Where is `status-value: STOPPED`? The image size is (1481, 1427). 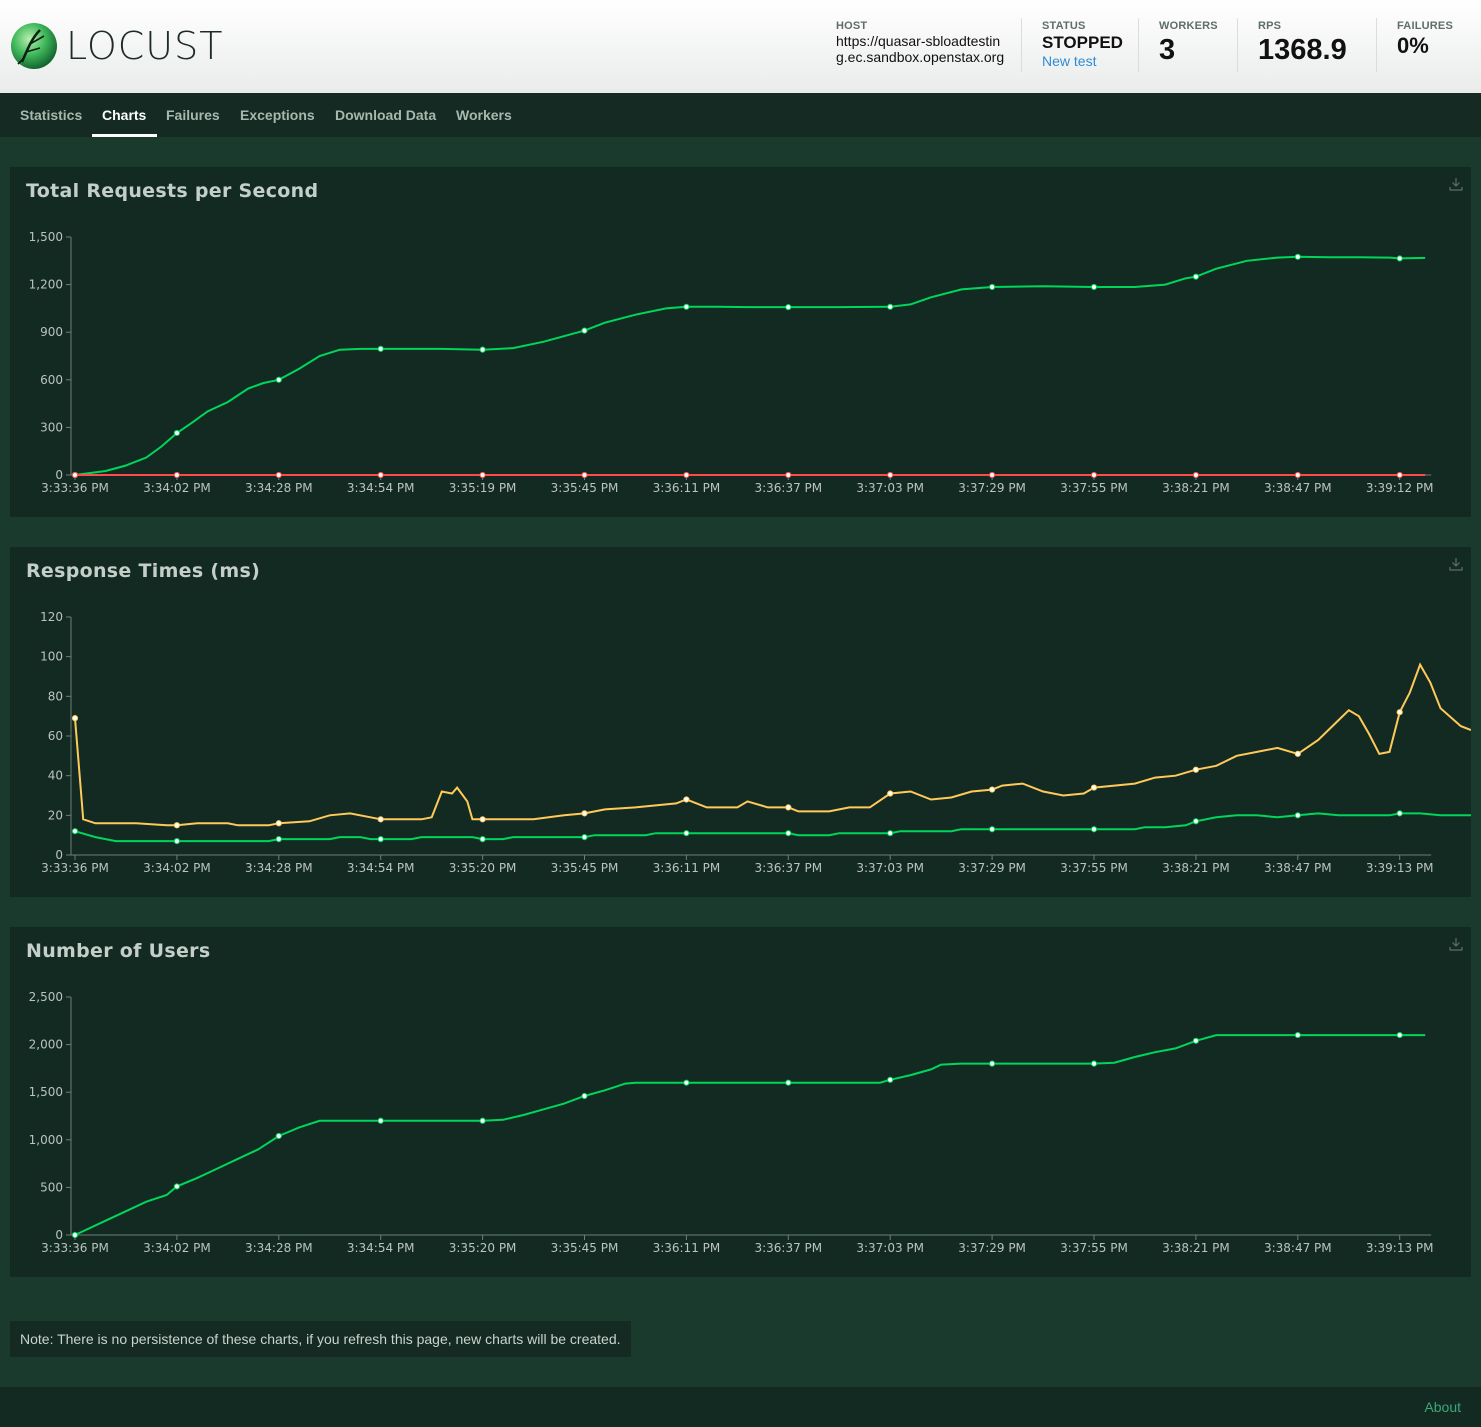
status-value: STOPPED is located at coordinates (1082, 42).